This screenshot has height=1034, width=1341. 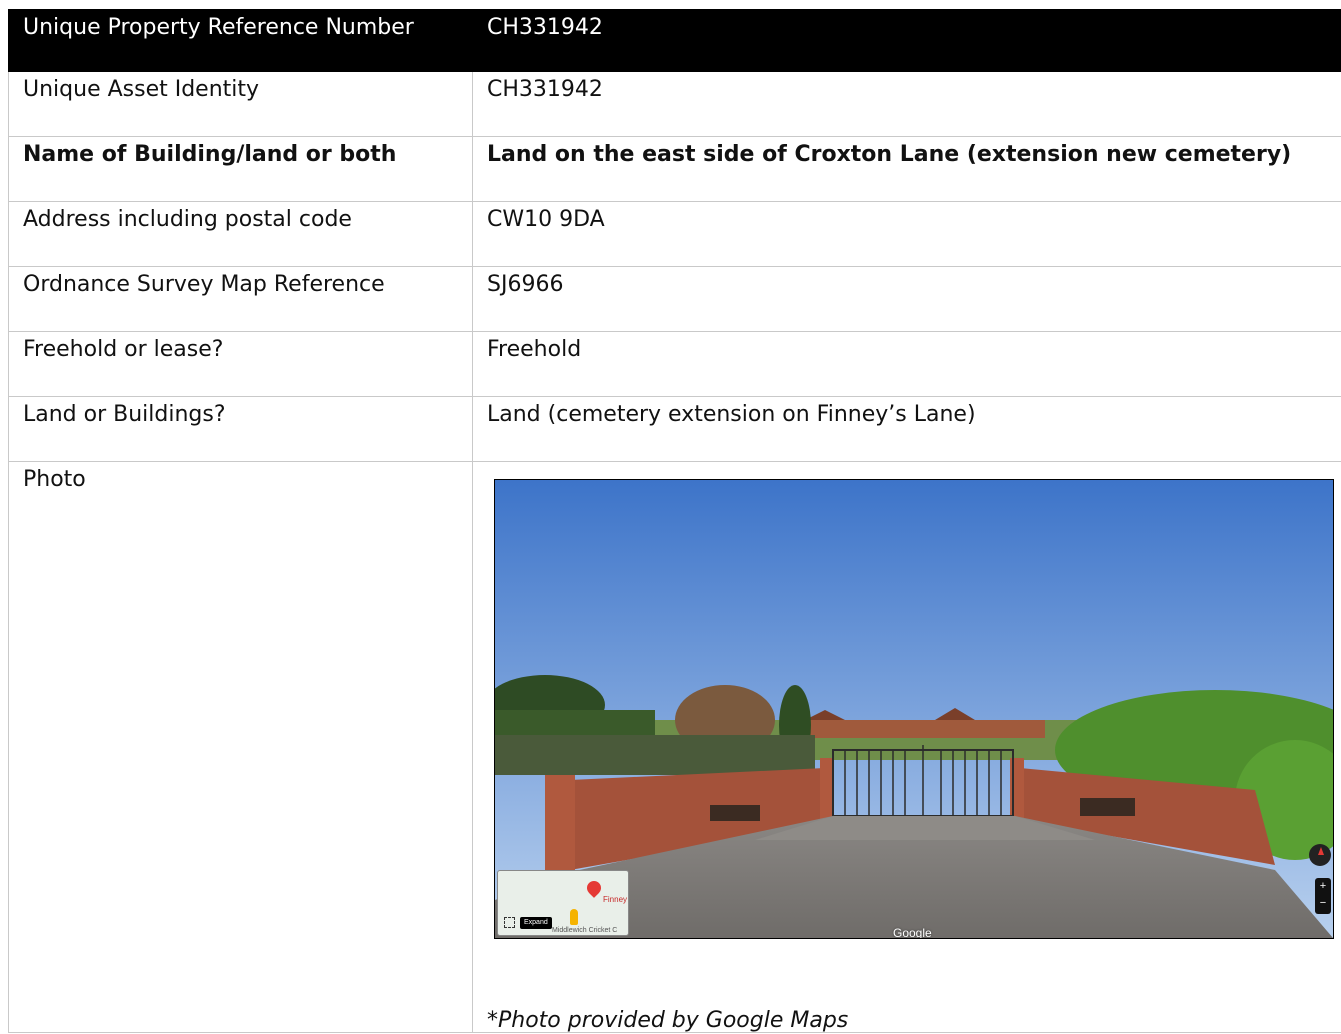 I want to click on table-row: Address including postal code CW10 9DA, so click(x=675, y=234).